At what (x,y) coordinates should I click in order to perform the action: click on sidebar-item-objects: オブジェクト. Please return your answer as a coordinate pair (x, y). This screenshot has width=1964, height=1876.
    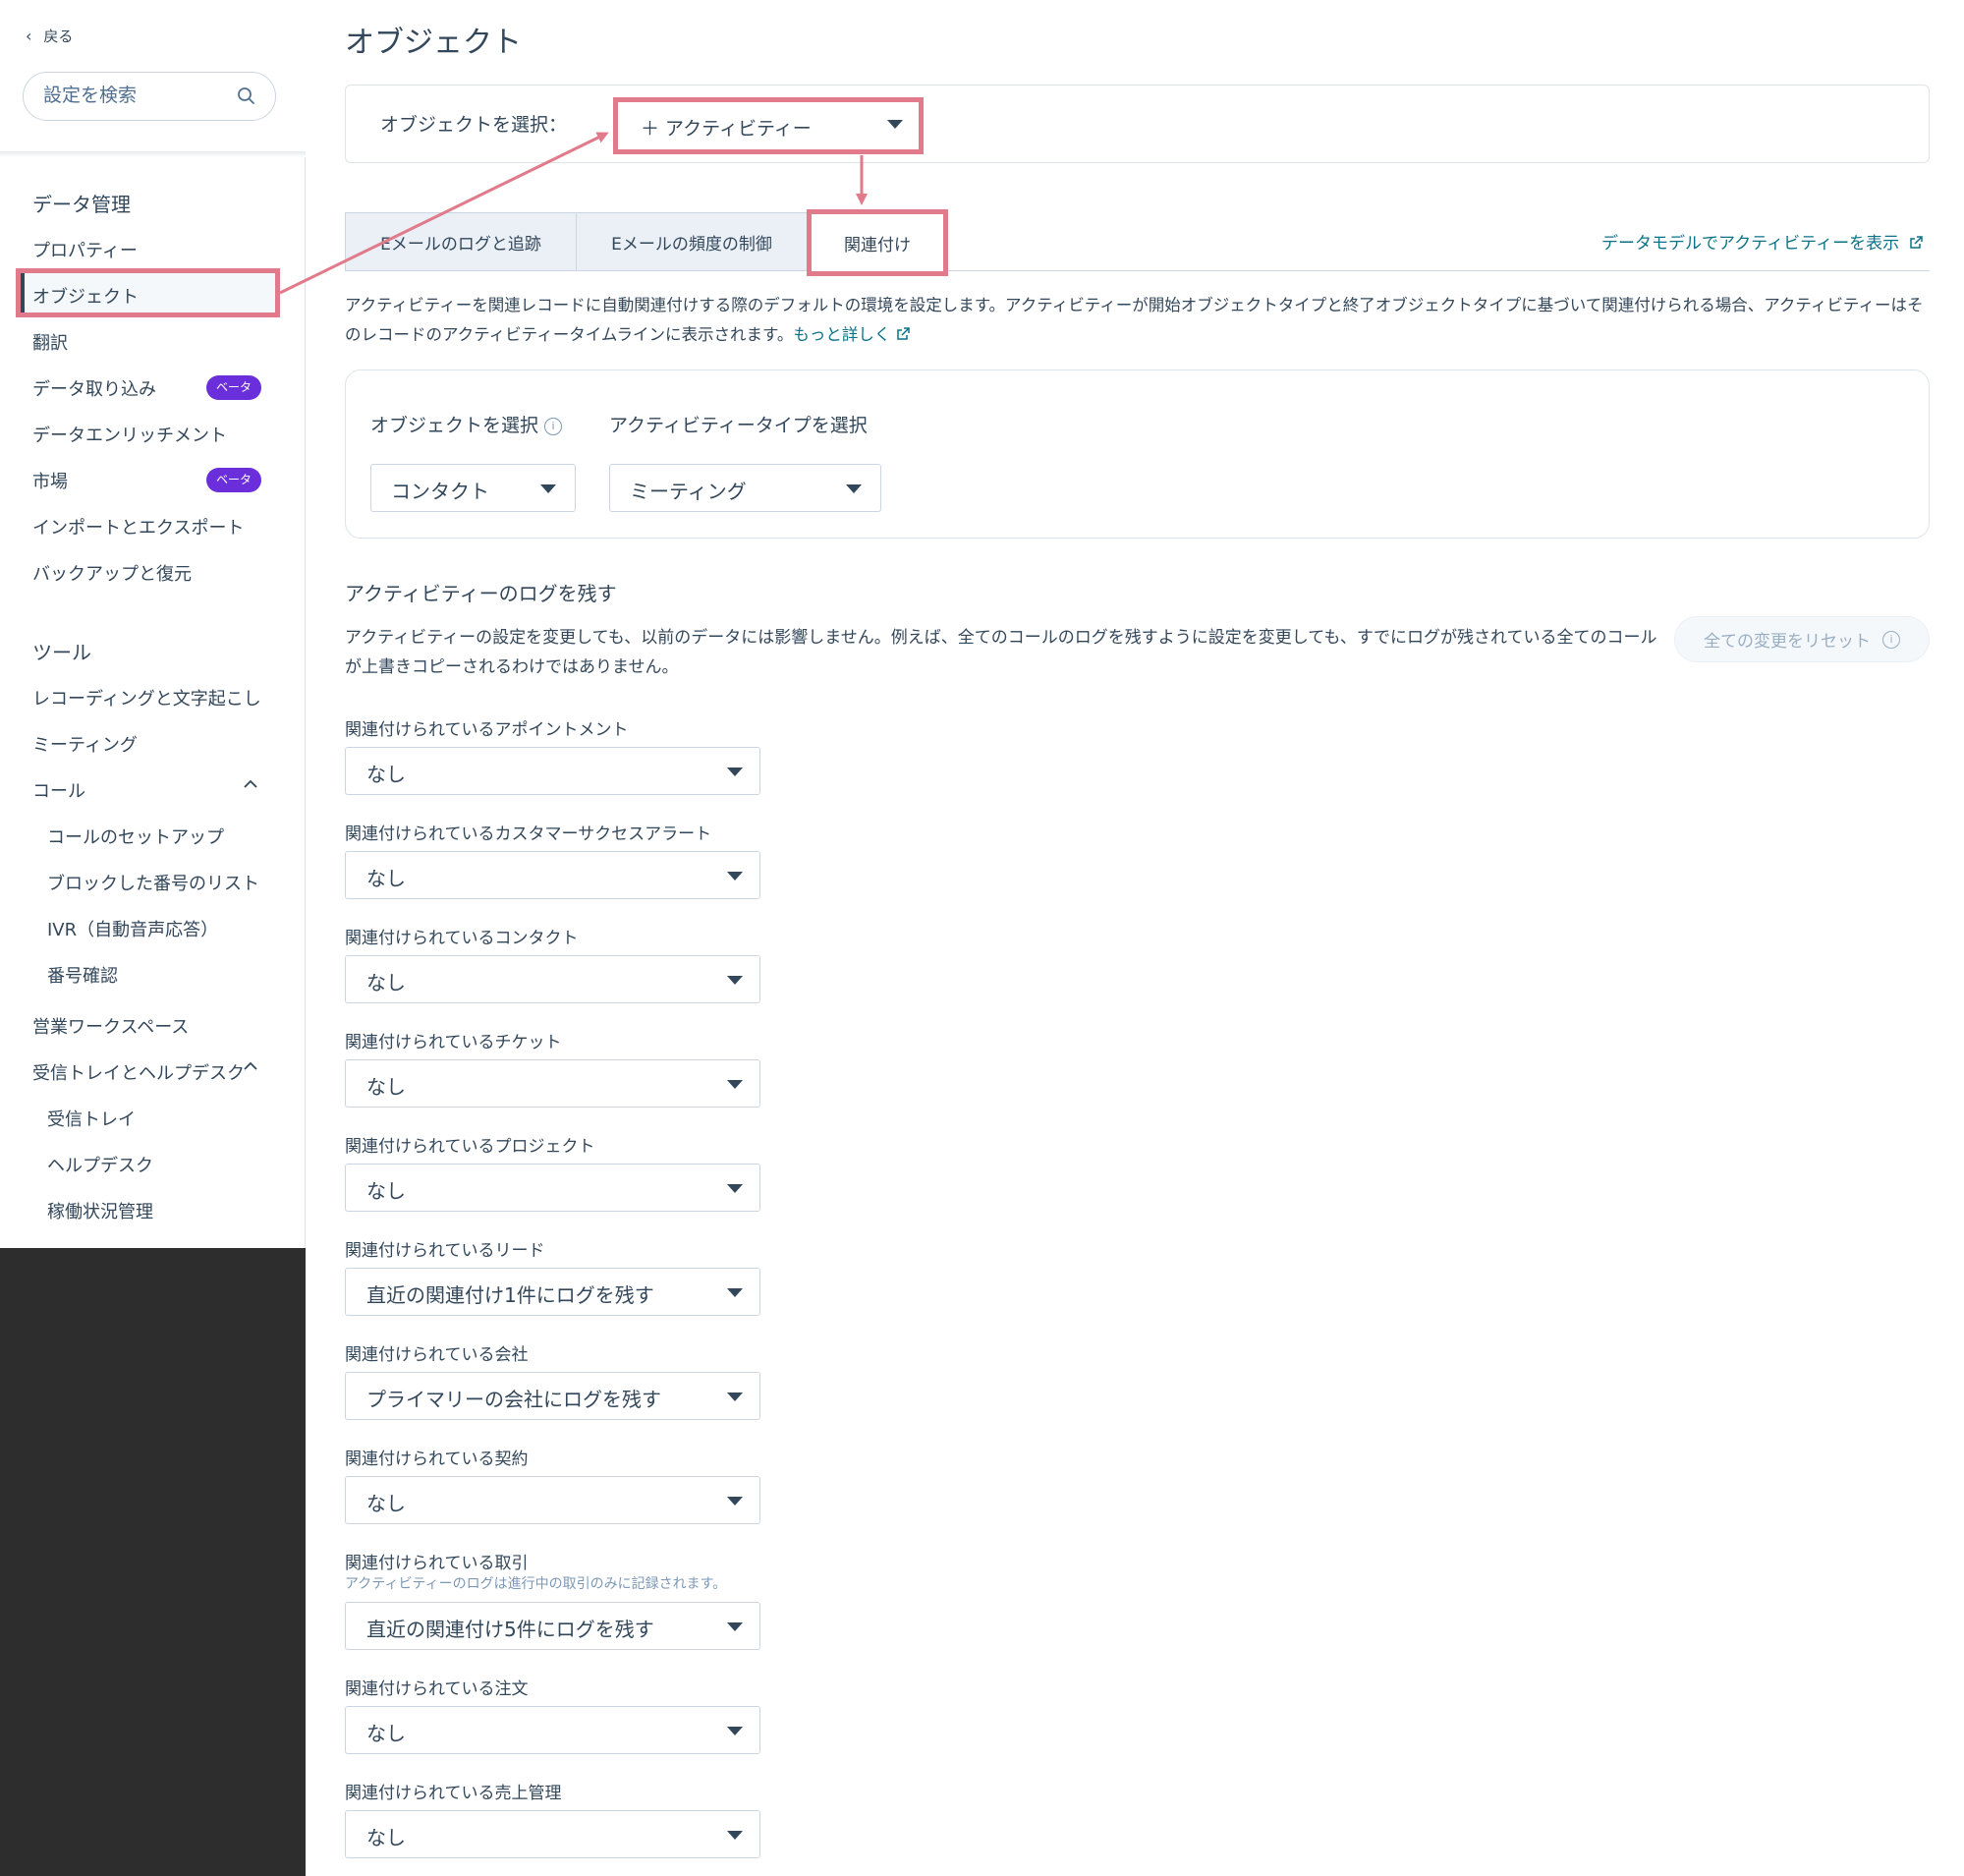
    Looking at the image, I should click on (86, 296).